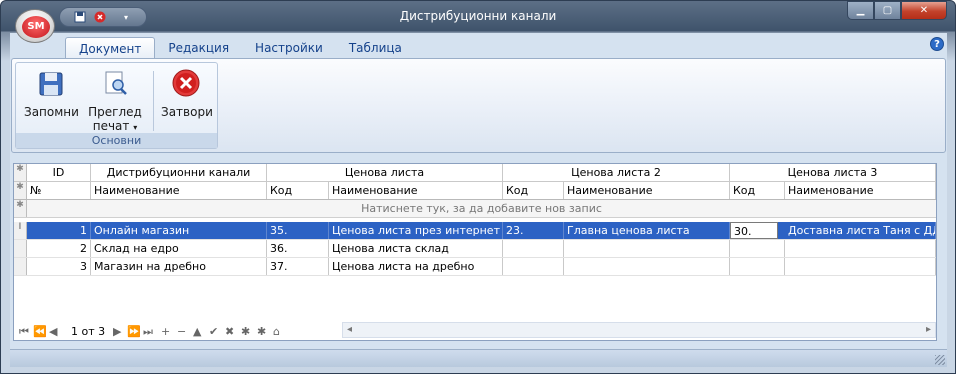 The height and width of the screenshot is (374, 956). Describe the element at coordinates (940, 360) in the screenshot. I see `resize-grip-icon` at that location.